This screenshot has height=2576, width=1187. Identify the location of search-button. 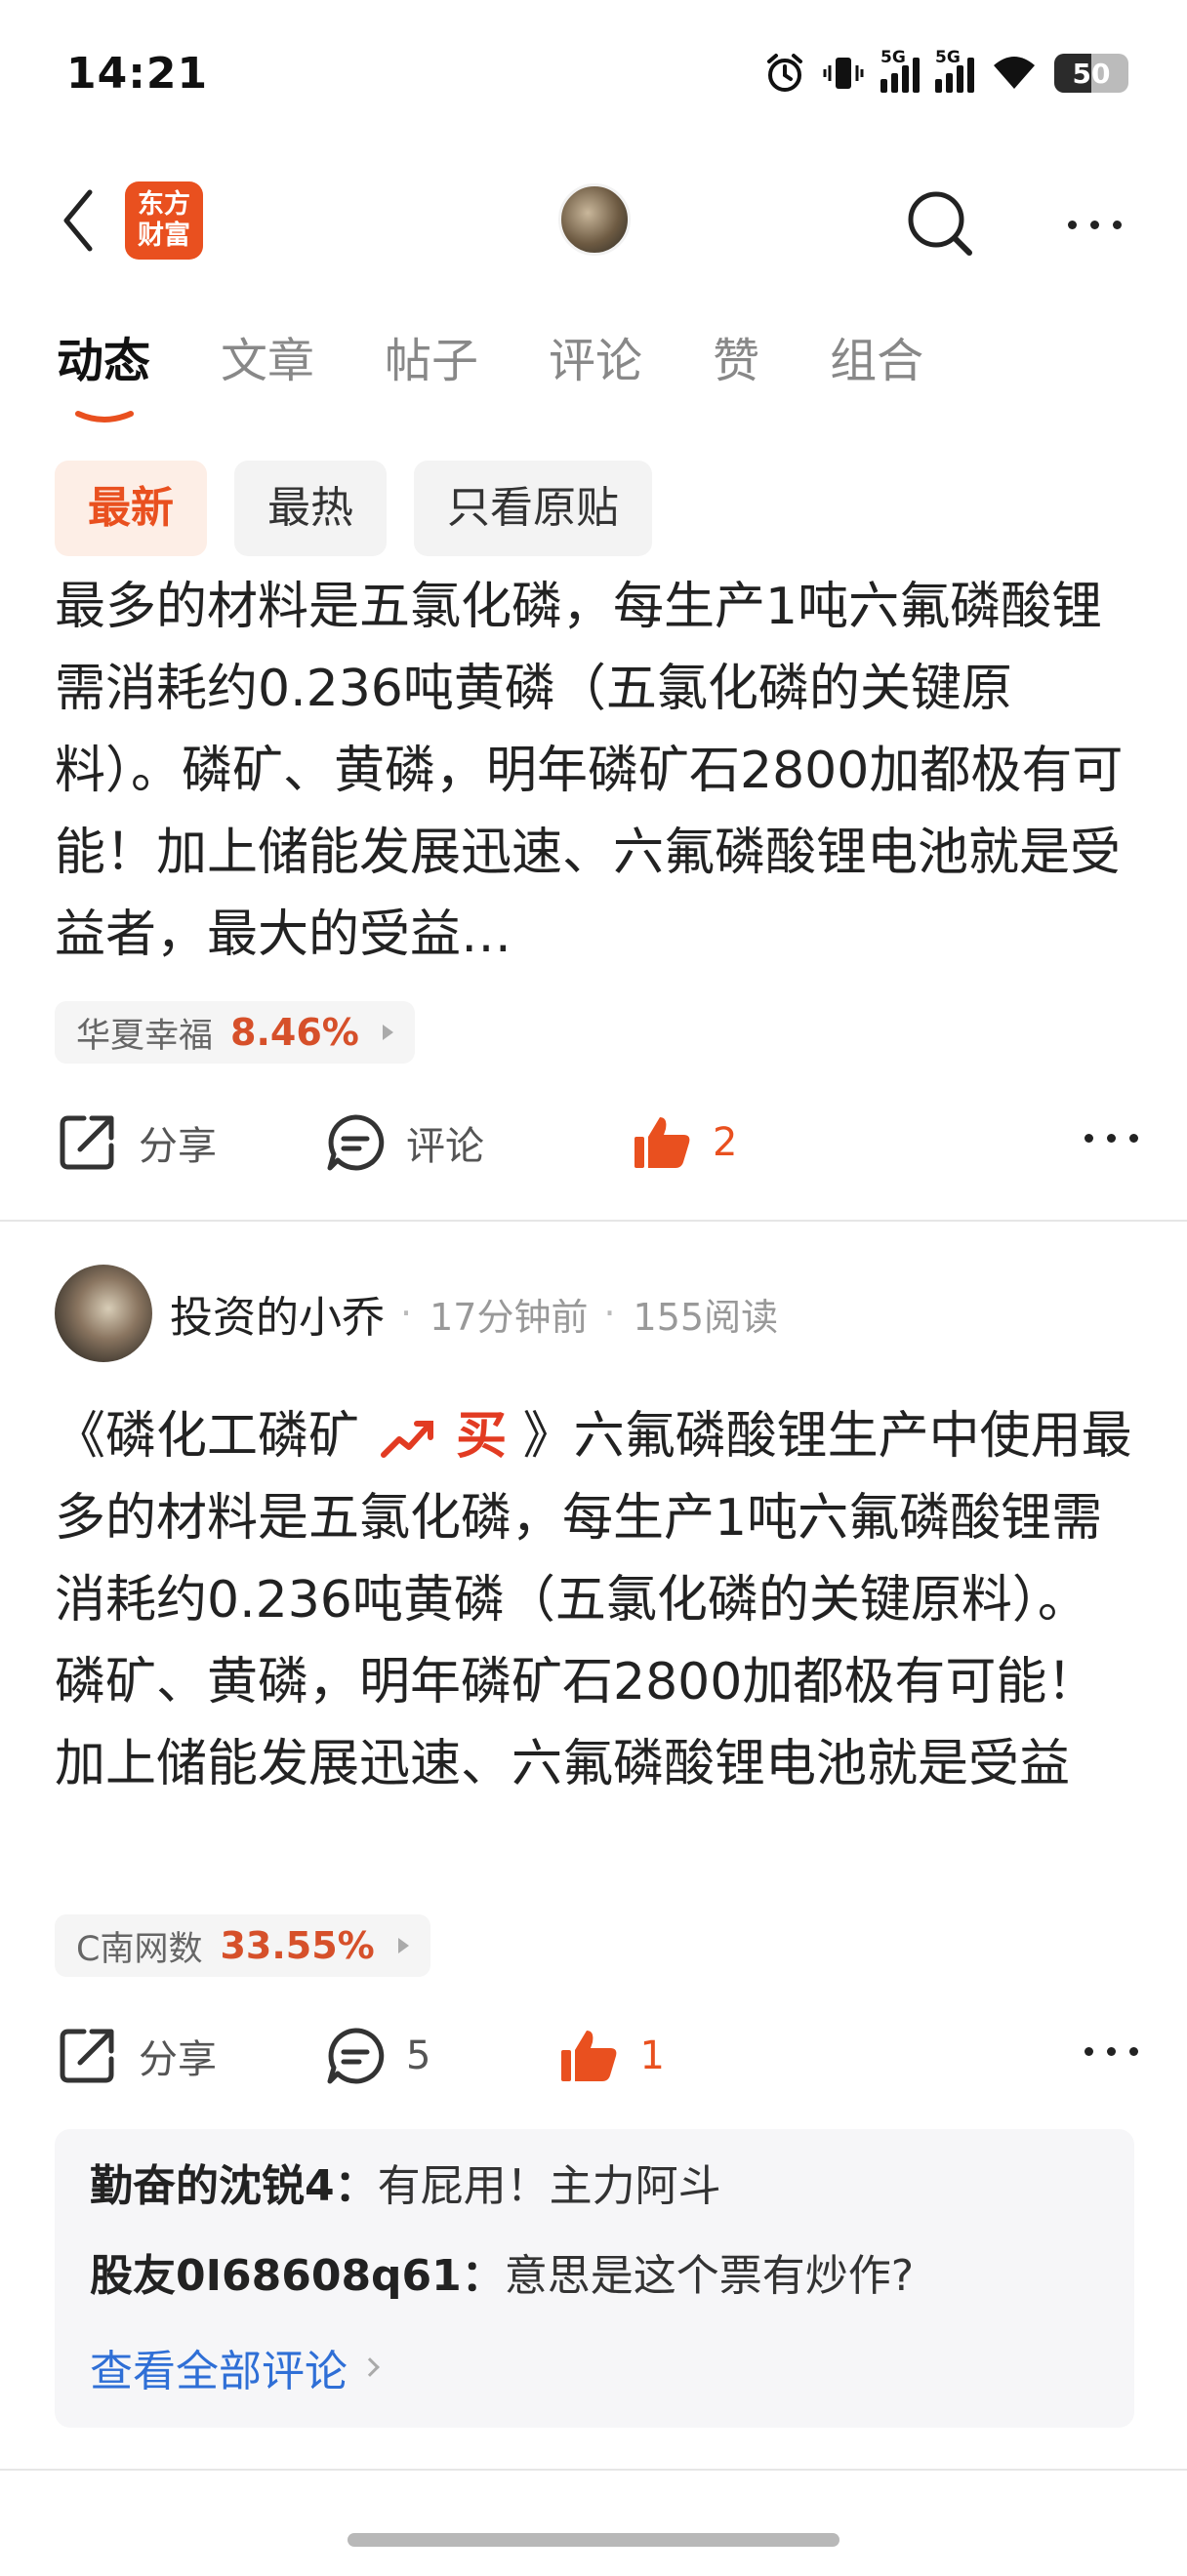
(940, 223).